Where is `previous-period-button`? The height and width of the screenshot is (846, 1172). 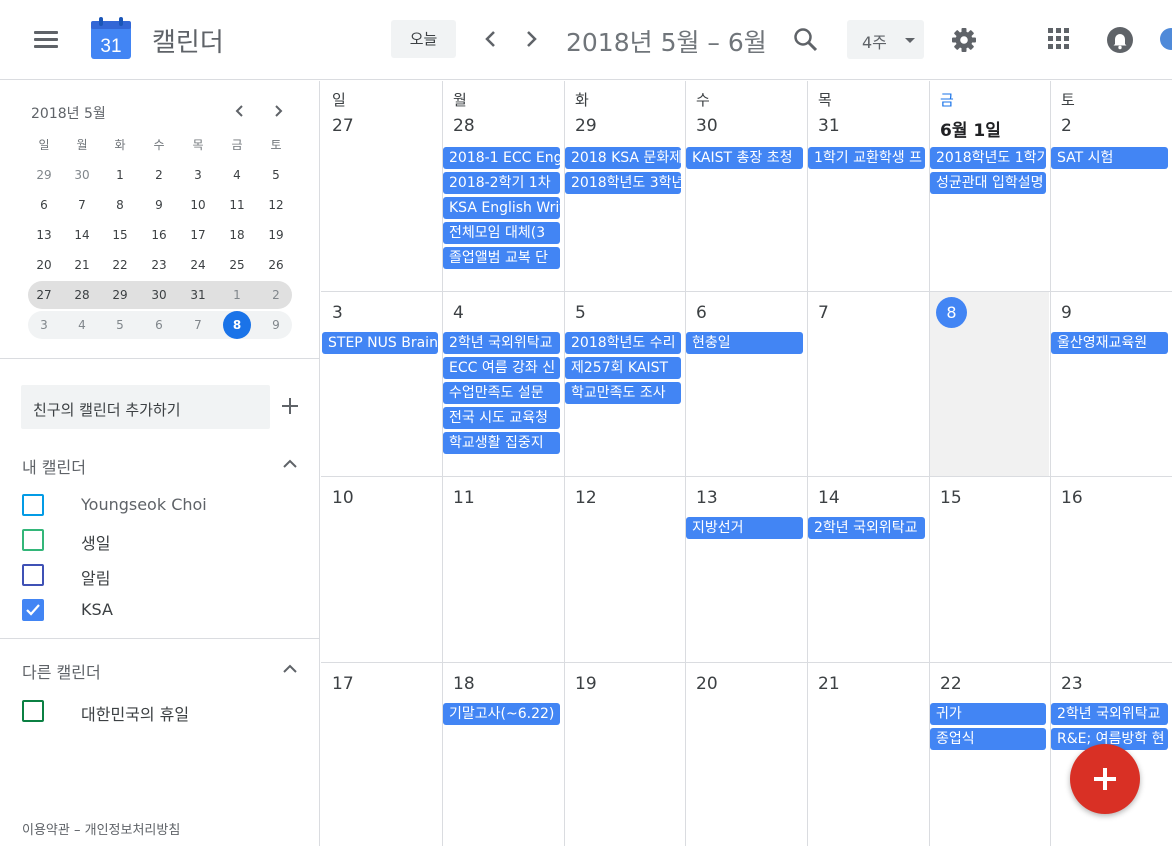
previous-period-button is located at coordinates (491, 39).